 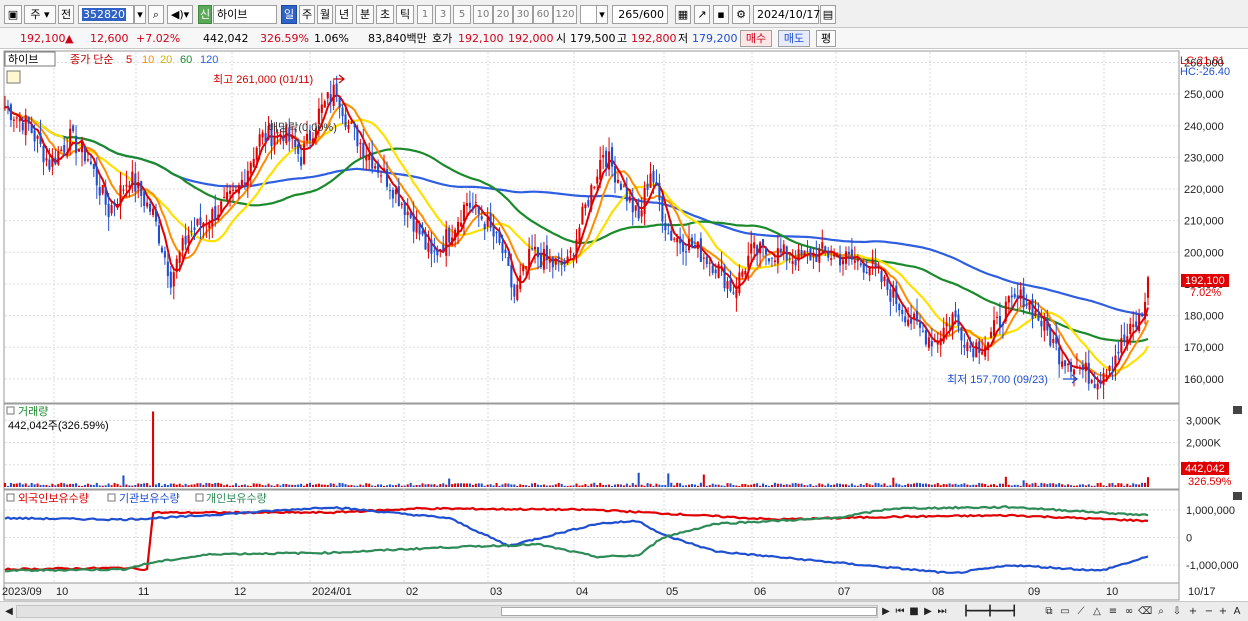 What do you see at coordinates (1193, 612) in the screenshot?
I see `zoom-in-icon: +` at bounding box center [1193, 612].